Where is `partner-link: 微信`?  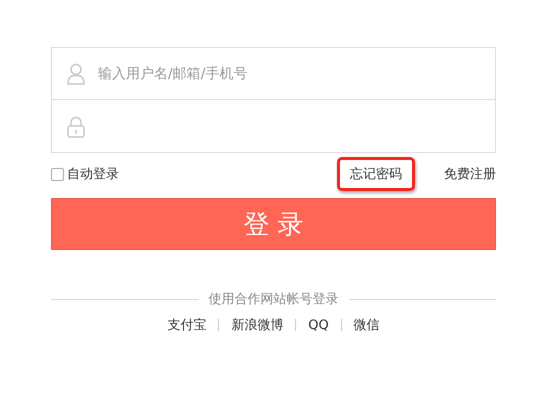
partner-link: 微信 is located at coordinates (367, 325).